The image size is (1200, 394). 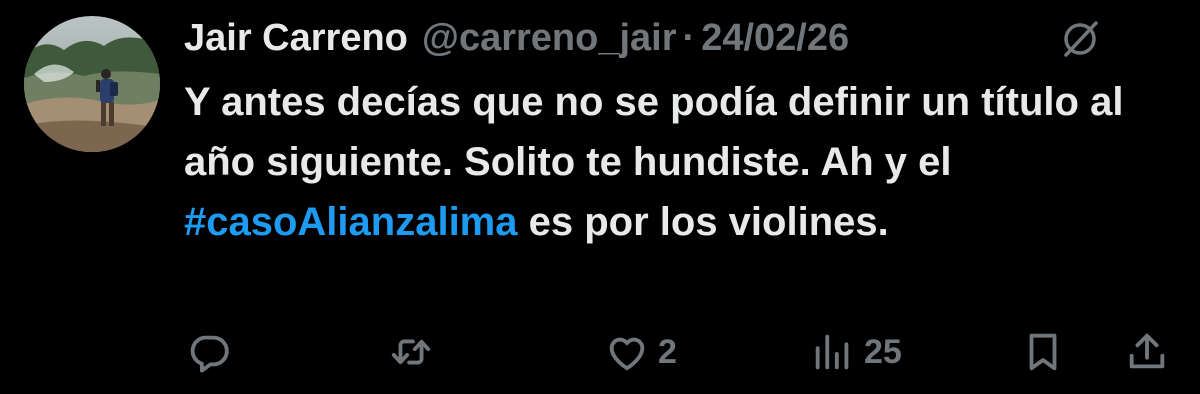 I want to click on tweet-header: Jair Carreno @carreno_jair · 24/02/26, so click(x=516, y=38).